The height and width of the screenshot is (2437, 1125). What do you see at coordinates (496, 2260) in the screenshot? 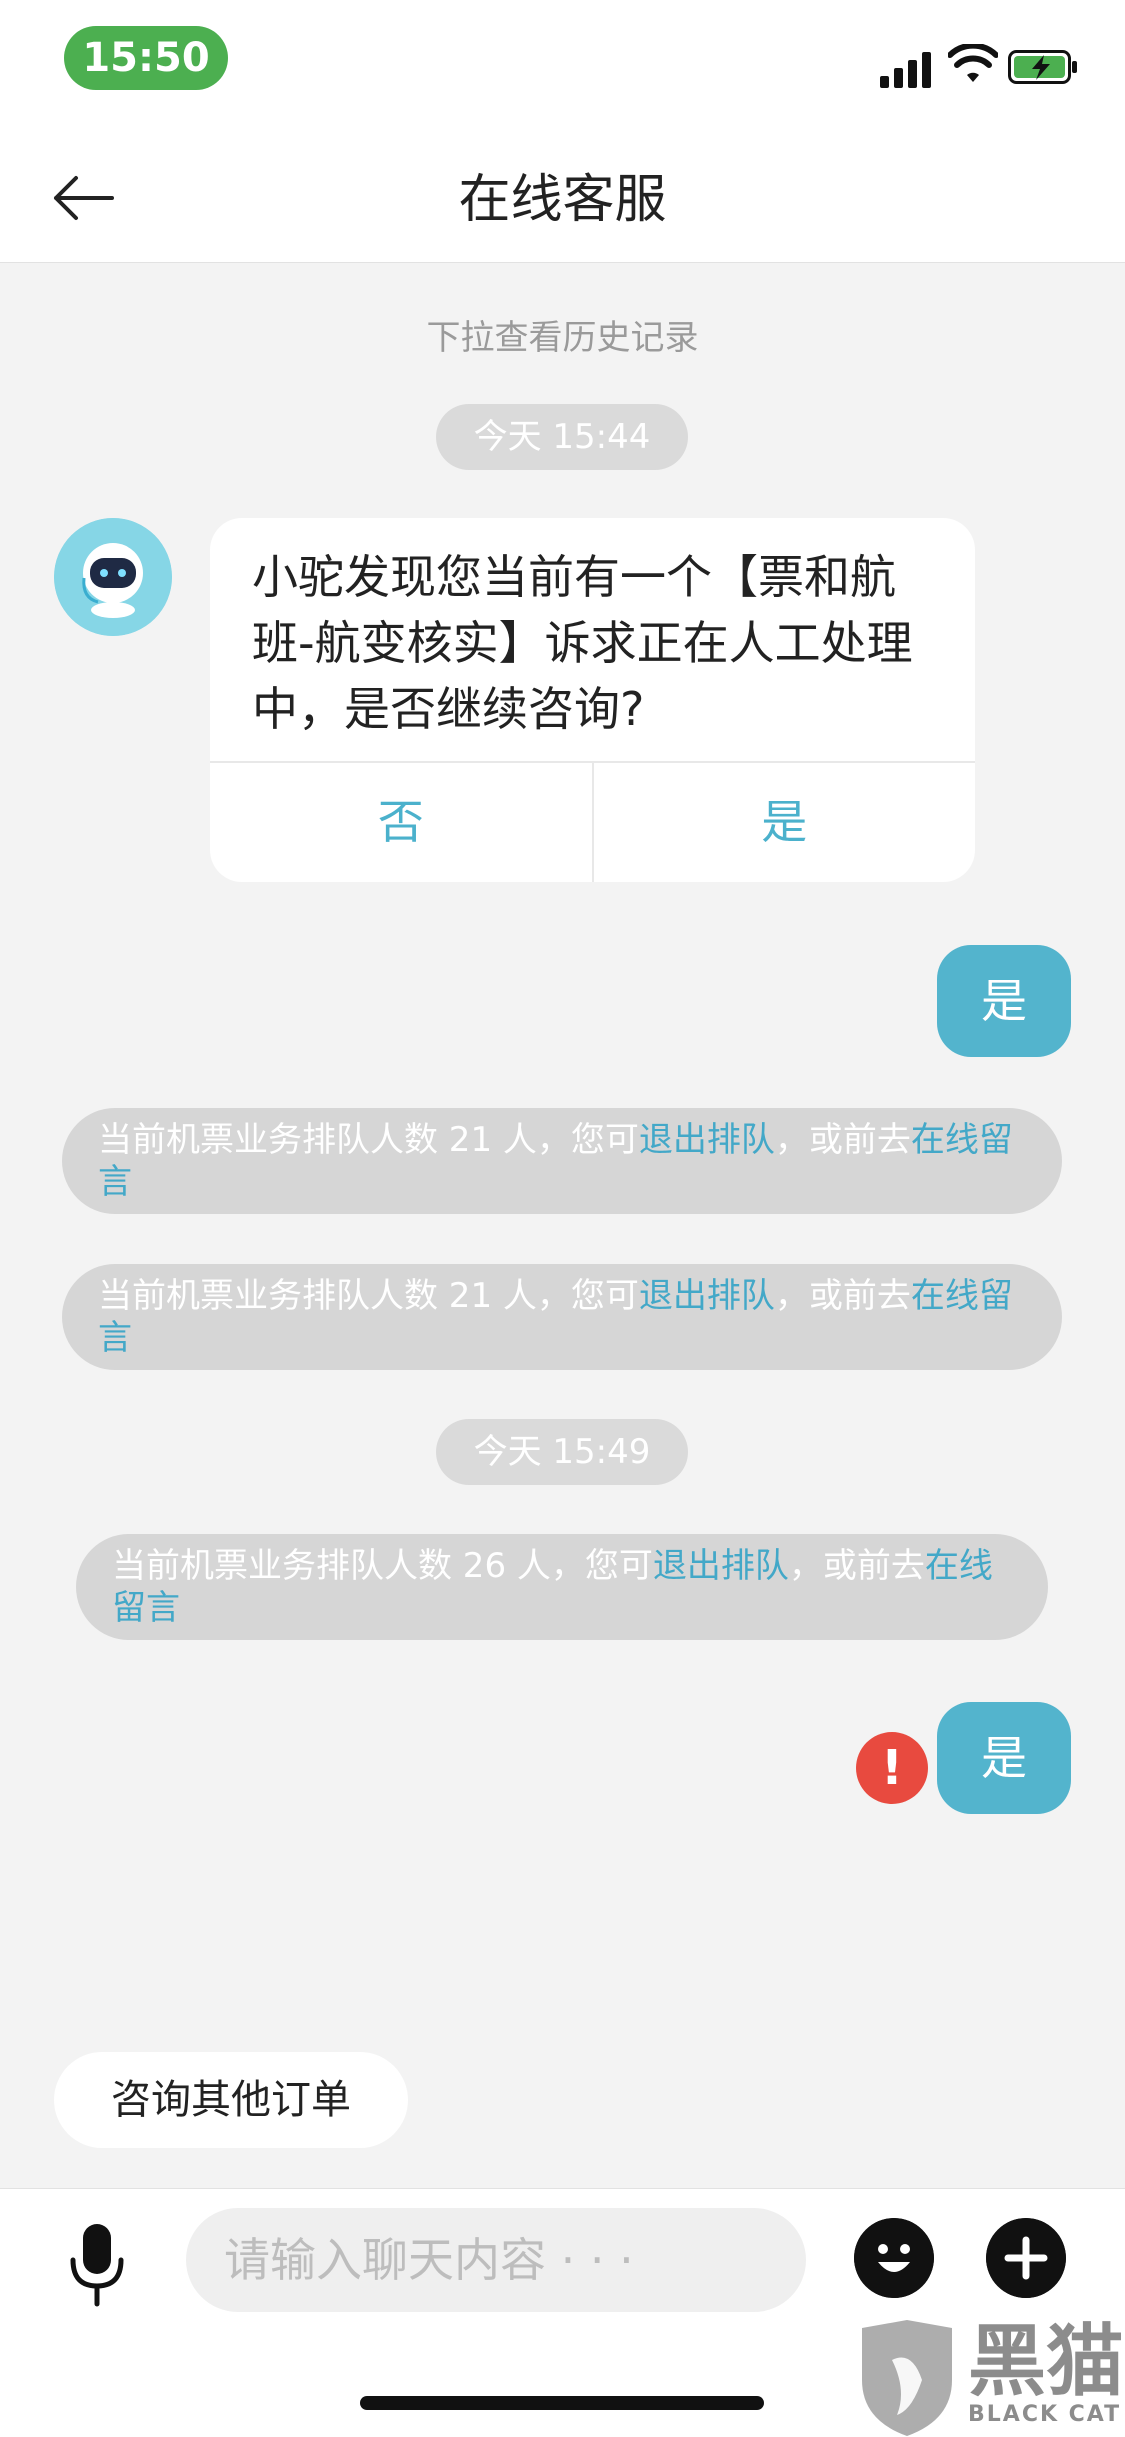
I see `chat-input` at bounding box center [496, 2260].